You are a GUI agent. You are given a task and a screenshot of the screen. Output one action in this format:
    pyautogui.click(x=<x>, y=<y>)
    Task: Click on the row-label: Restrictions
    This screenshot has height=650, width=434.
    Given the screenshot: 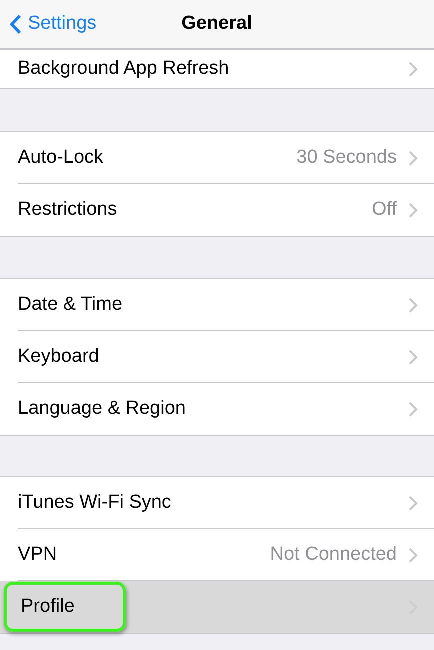 What is the action you would take?
    pyautogui.click(x=68, y=210)
    